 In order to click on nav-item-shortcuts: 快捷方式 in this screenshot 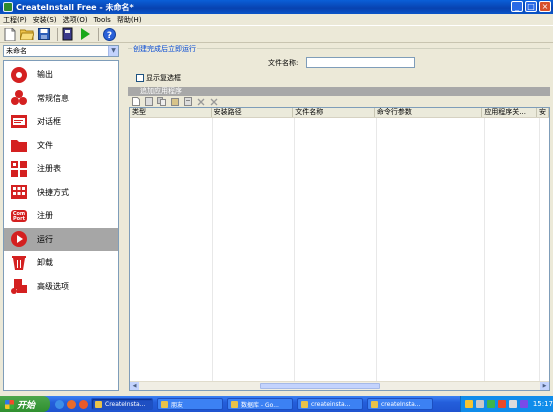, I will do `click(61, 193)`.